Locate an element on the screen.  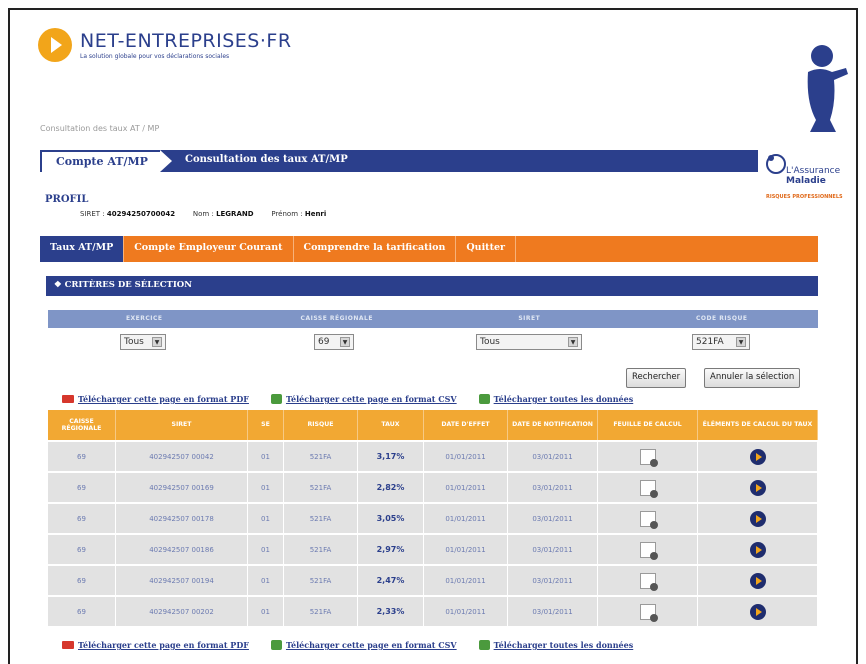
search-button: Rechercher is located at coordinates (656, 378).